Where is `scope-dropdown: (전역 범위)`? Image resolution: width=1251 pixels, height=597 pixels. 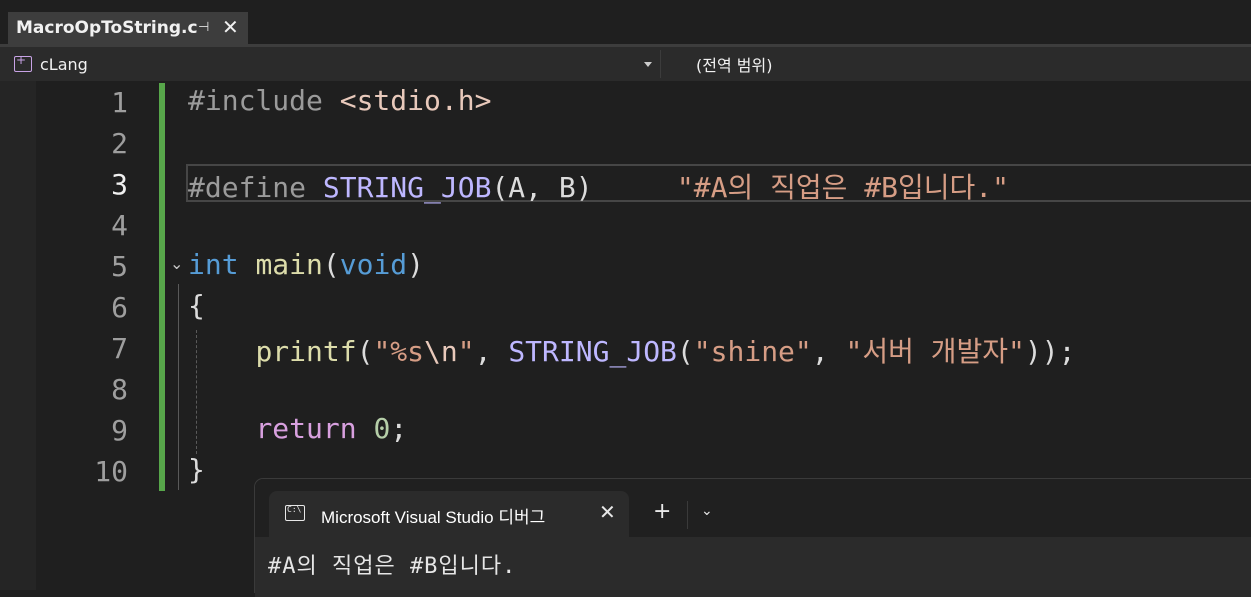 scope-dropdown: (전역 범위) is located at coordinates (734, 64).